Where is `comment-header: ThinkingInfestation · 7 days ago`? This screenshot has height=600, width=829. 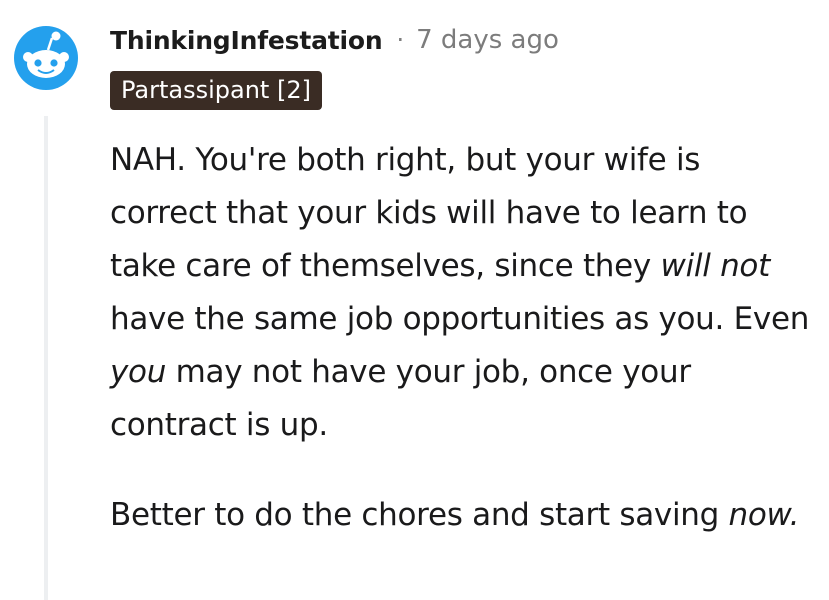
comment-header: ThinkingInfestation · 7 days ago is located at coordinates (334, 40).